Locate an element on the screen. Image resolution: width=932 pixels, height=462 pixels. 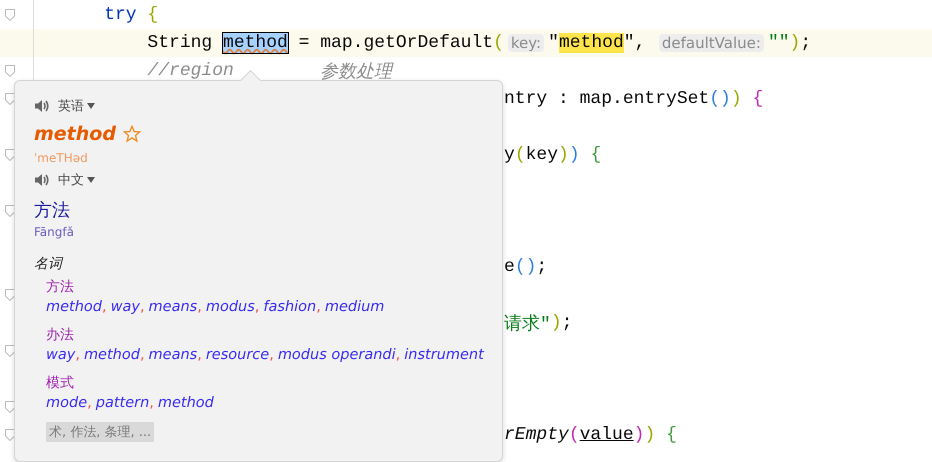
code-text: ntry : map.entrySet is located at coordinates (607, 99).